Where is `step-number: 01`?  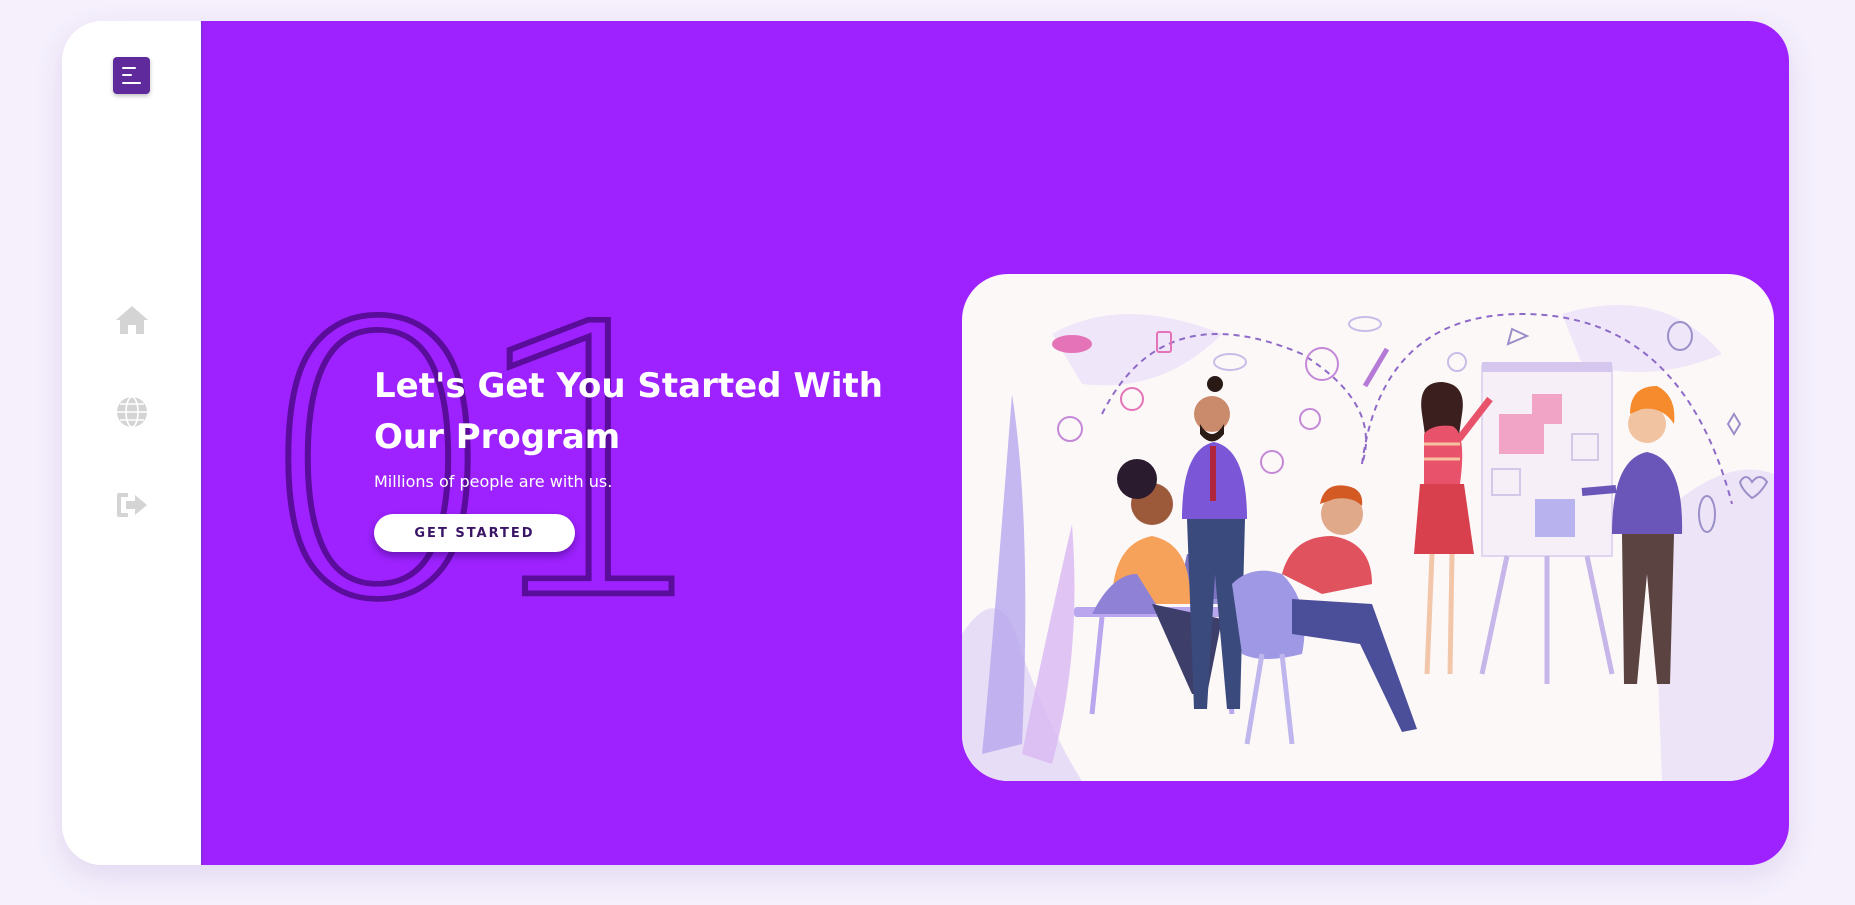 step-number: 01 is located at coordinates (485, 464).